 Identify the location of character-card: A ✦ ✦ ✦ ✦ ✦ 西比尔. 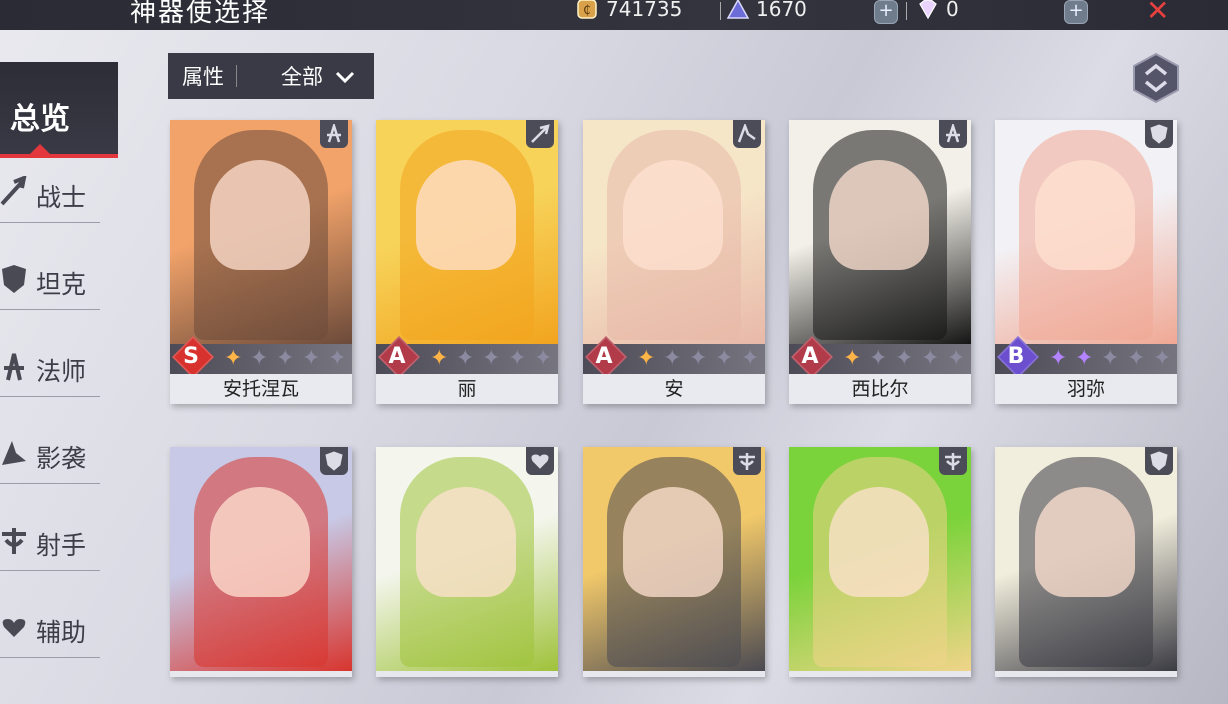
(880, 262).